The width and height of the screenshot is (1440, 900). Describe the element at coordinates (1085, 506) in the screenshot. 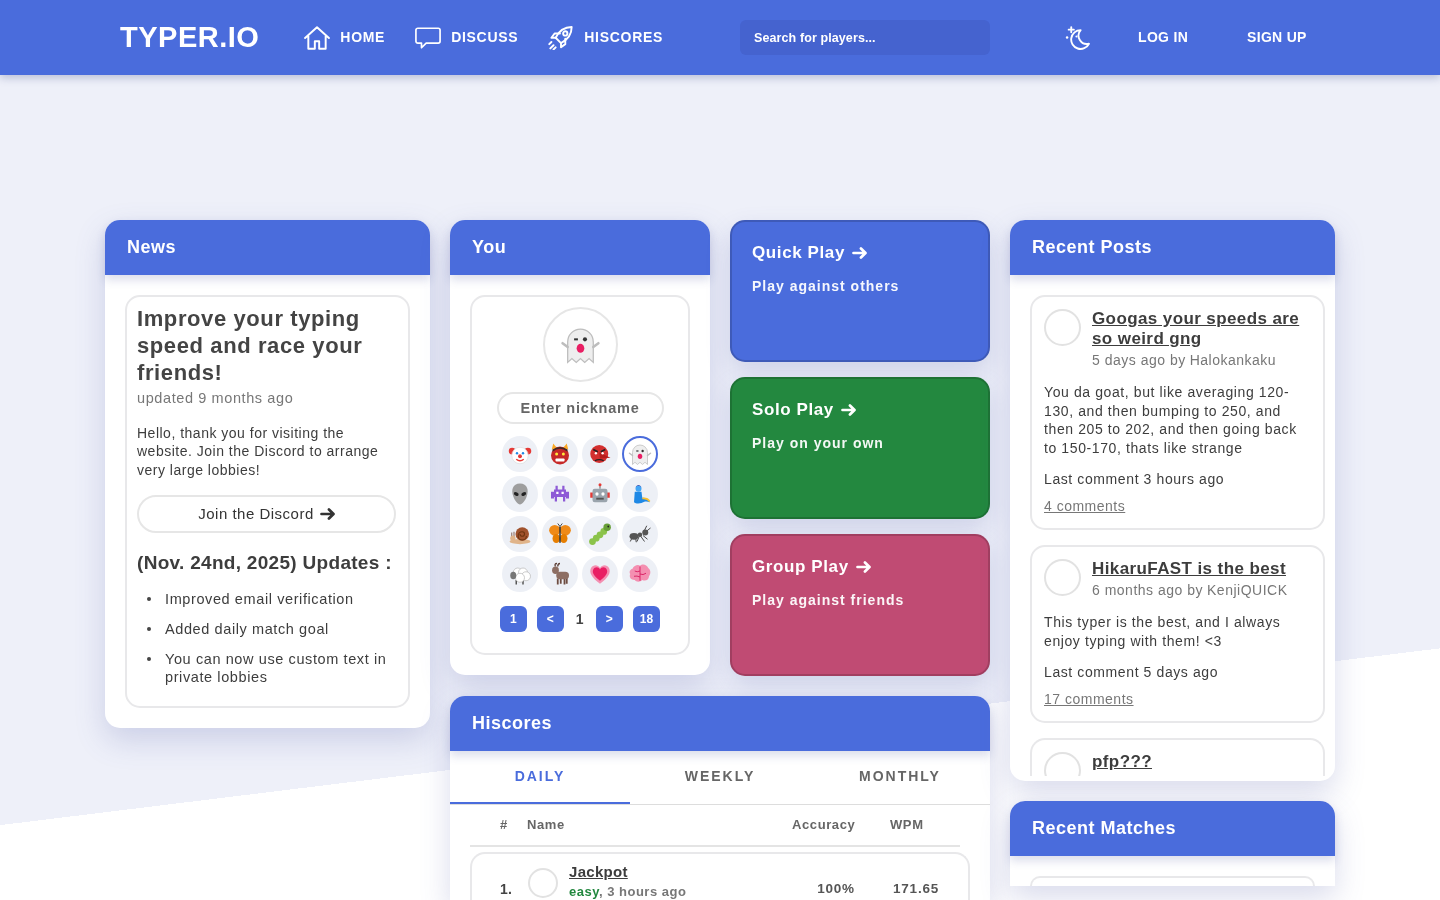

I see `comments-link: 4 comments` at that location.